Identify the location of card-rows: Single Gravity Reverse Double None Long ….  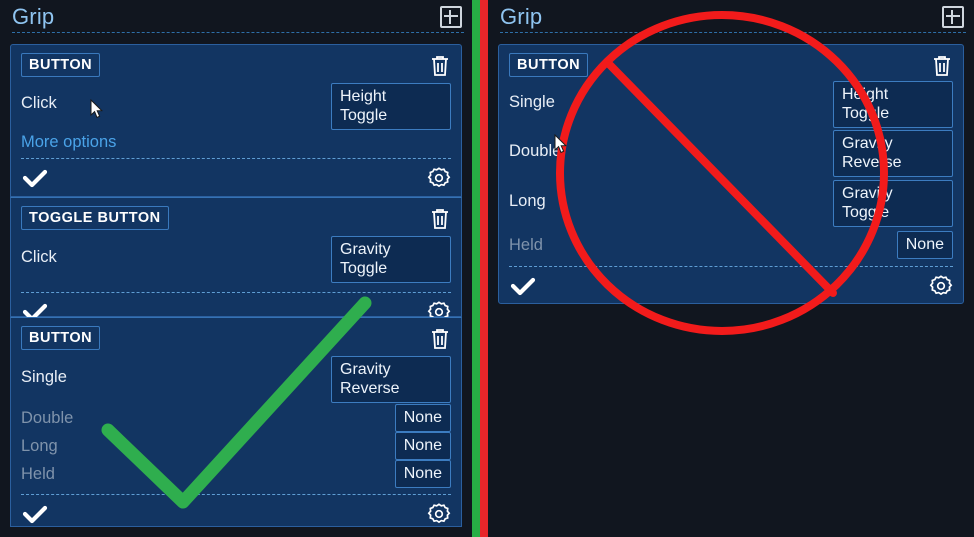
(236, 423).